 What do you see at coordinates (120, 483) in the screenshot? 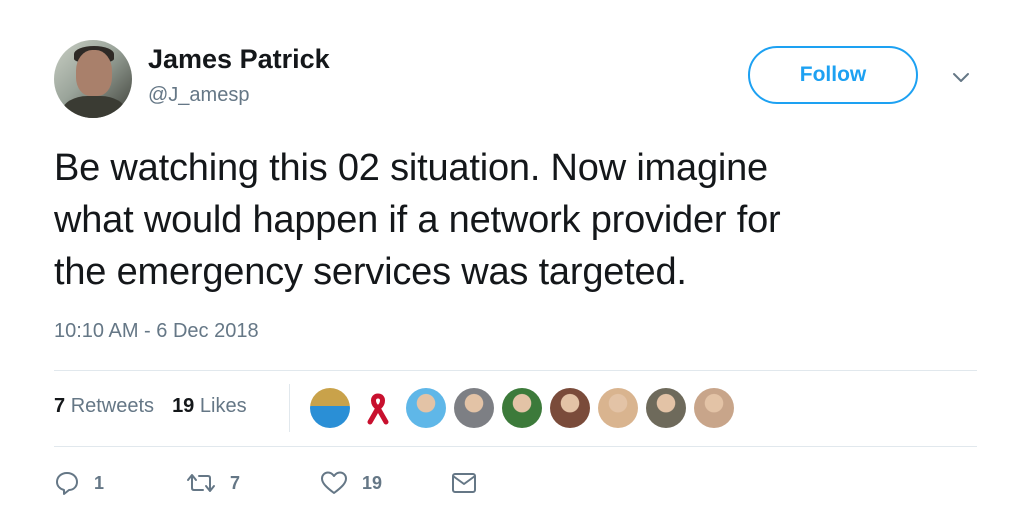
I see `reply-button: 1` at bounding box center [120, 483].